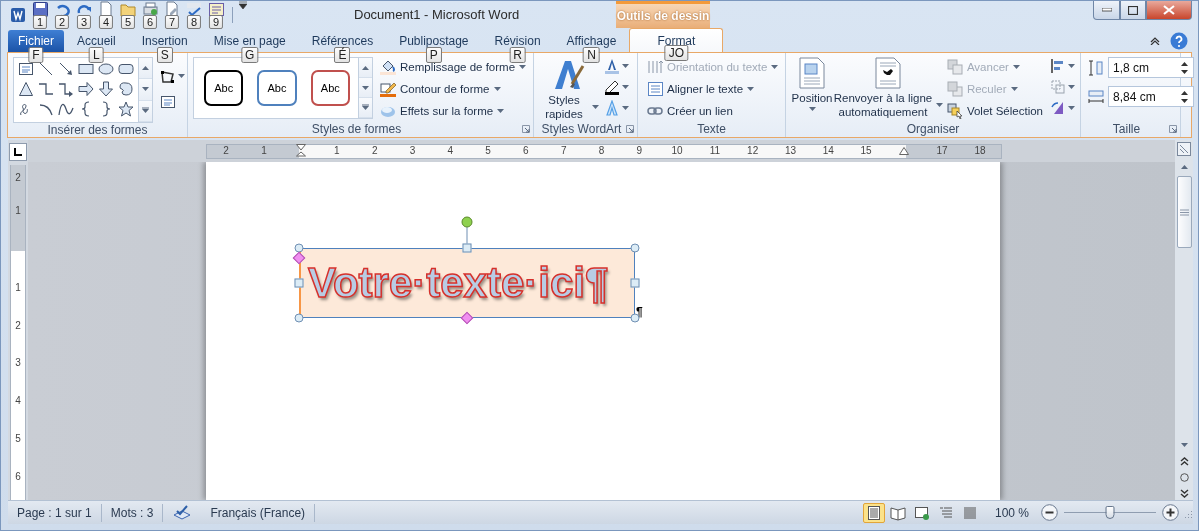 Image resolution: width=1199 pixels, height=531 pixels. Describe the element at coordinates (106, 9) in the screenshot. I see `new-document-icon` at that location.